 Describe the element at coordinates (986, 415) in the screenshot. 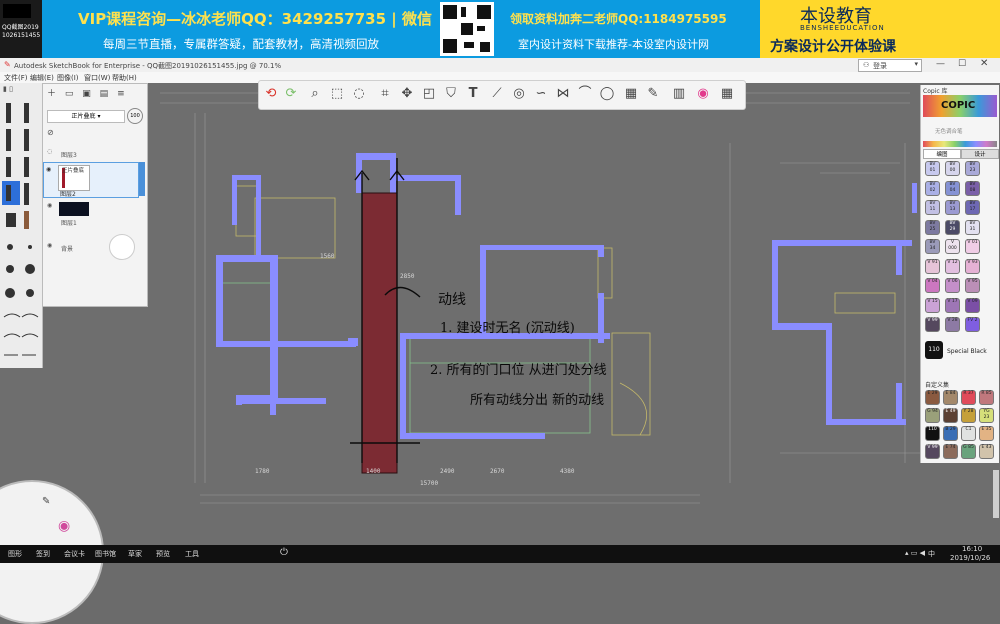

I see `copic-swatch: YG 23` at that location.